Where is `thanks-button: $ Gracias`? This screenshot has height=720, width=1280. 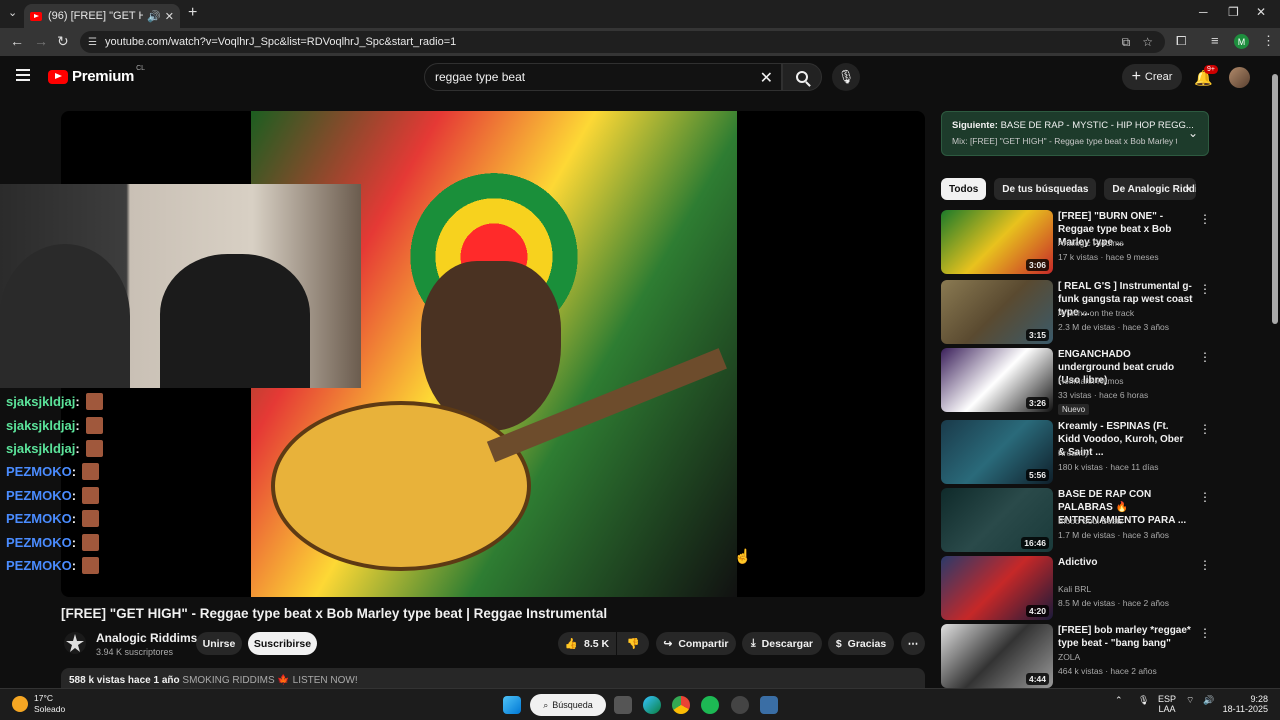
thanks-button: $ Gracias is located at coordinates (861, 643).